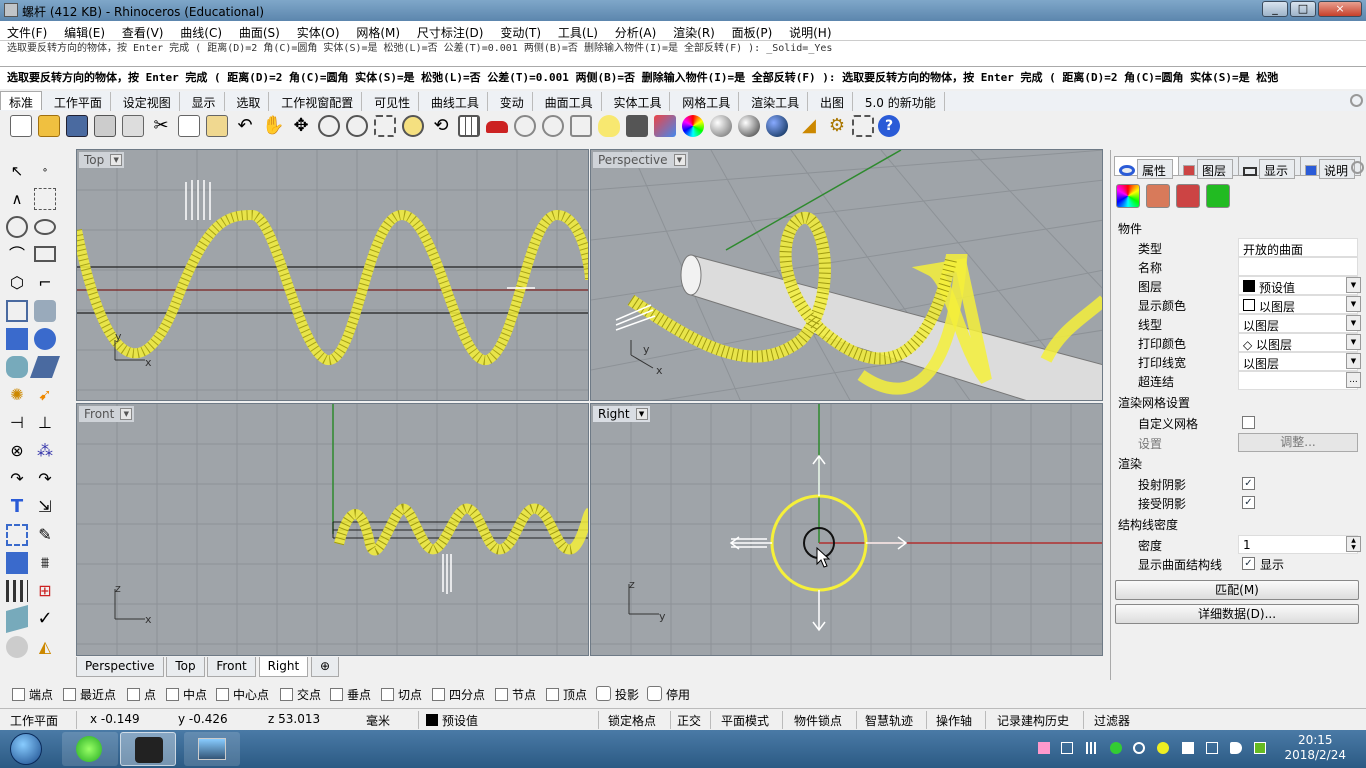  Describe the element at coordinates (245, 126) in the screenshot. I see `undo-icon: ↶` at that location.